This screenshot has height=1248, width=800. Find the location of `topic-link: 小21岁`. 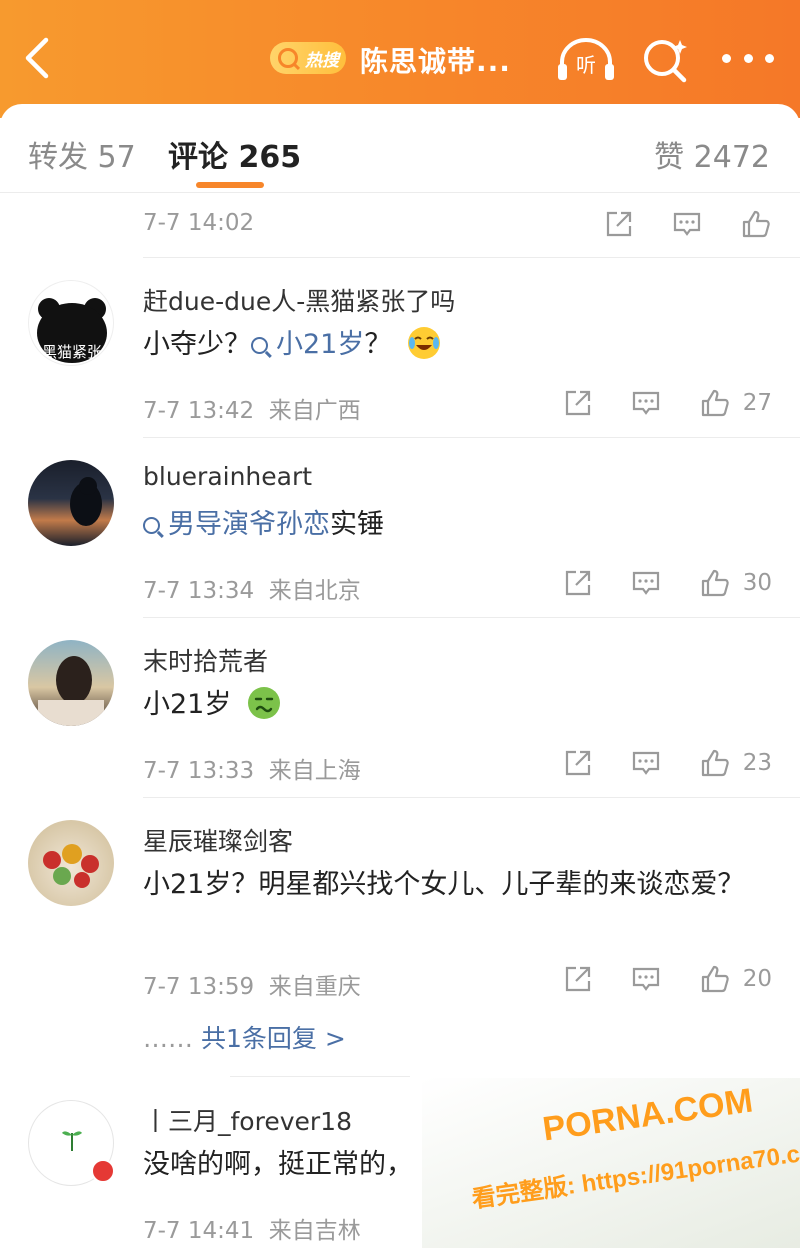

topic-link: 小21岁 is located at coordinates (307, 344).